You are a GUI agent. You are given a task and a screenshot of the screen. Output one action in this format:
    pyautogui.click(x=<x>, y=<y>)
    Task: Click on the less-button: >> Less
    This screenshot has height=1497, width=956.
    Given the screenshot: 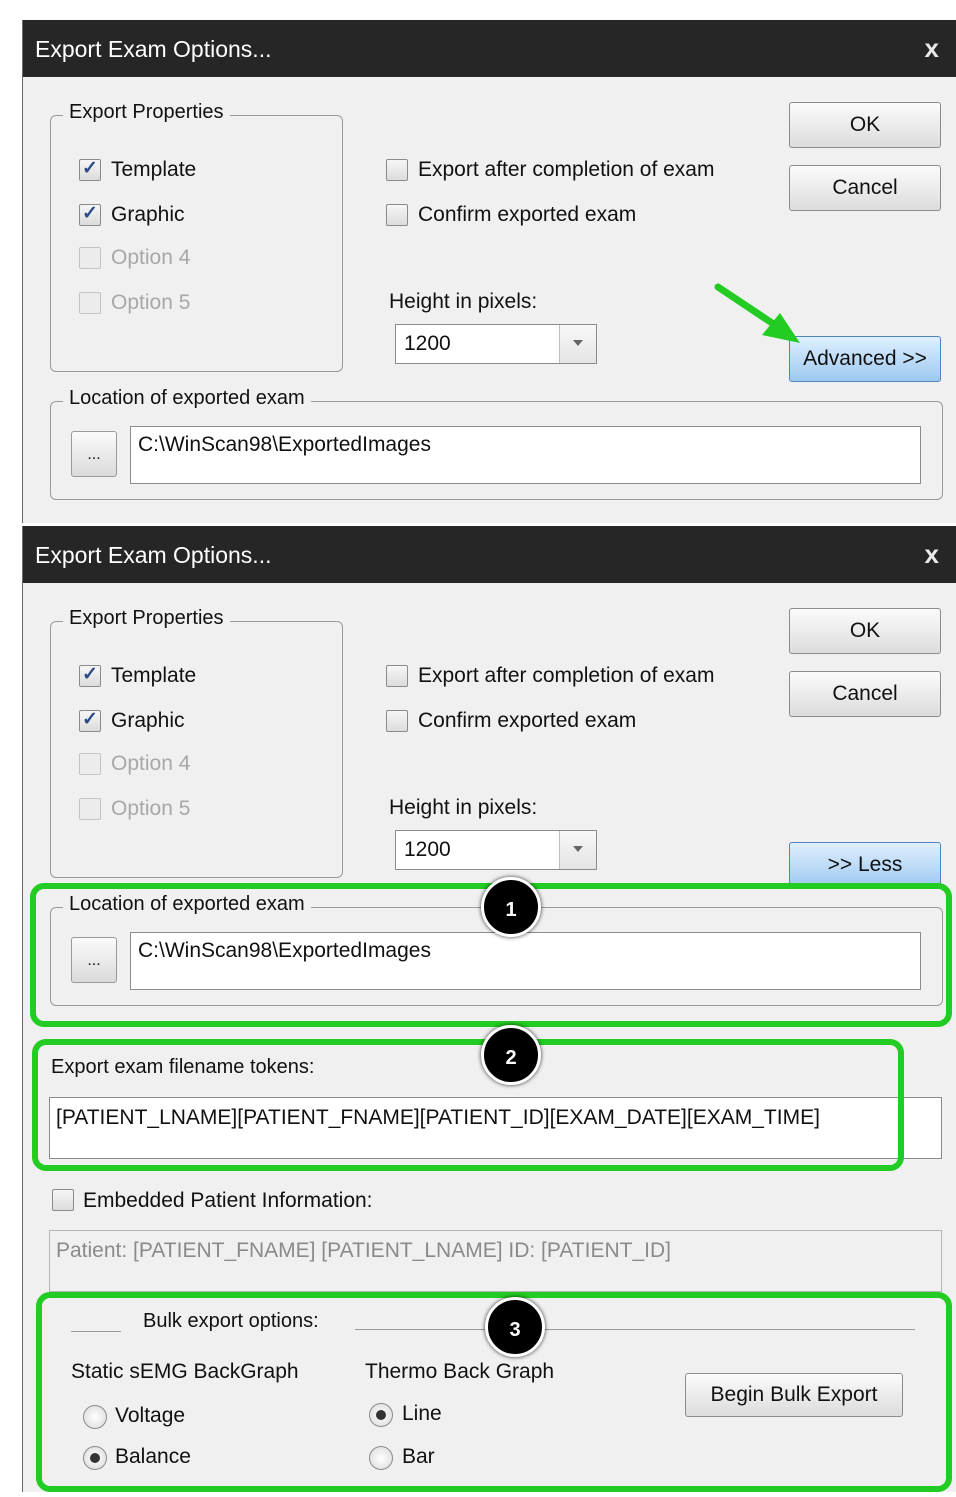 What is the action you would take?
    pyautogui.click(x=865, y=865)
    